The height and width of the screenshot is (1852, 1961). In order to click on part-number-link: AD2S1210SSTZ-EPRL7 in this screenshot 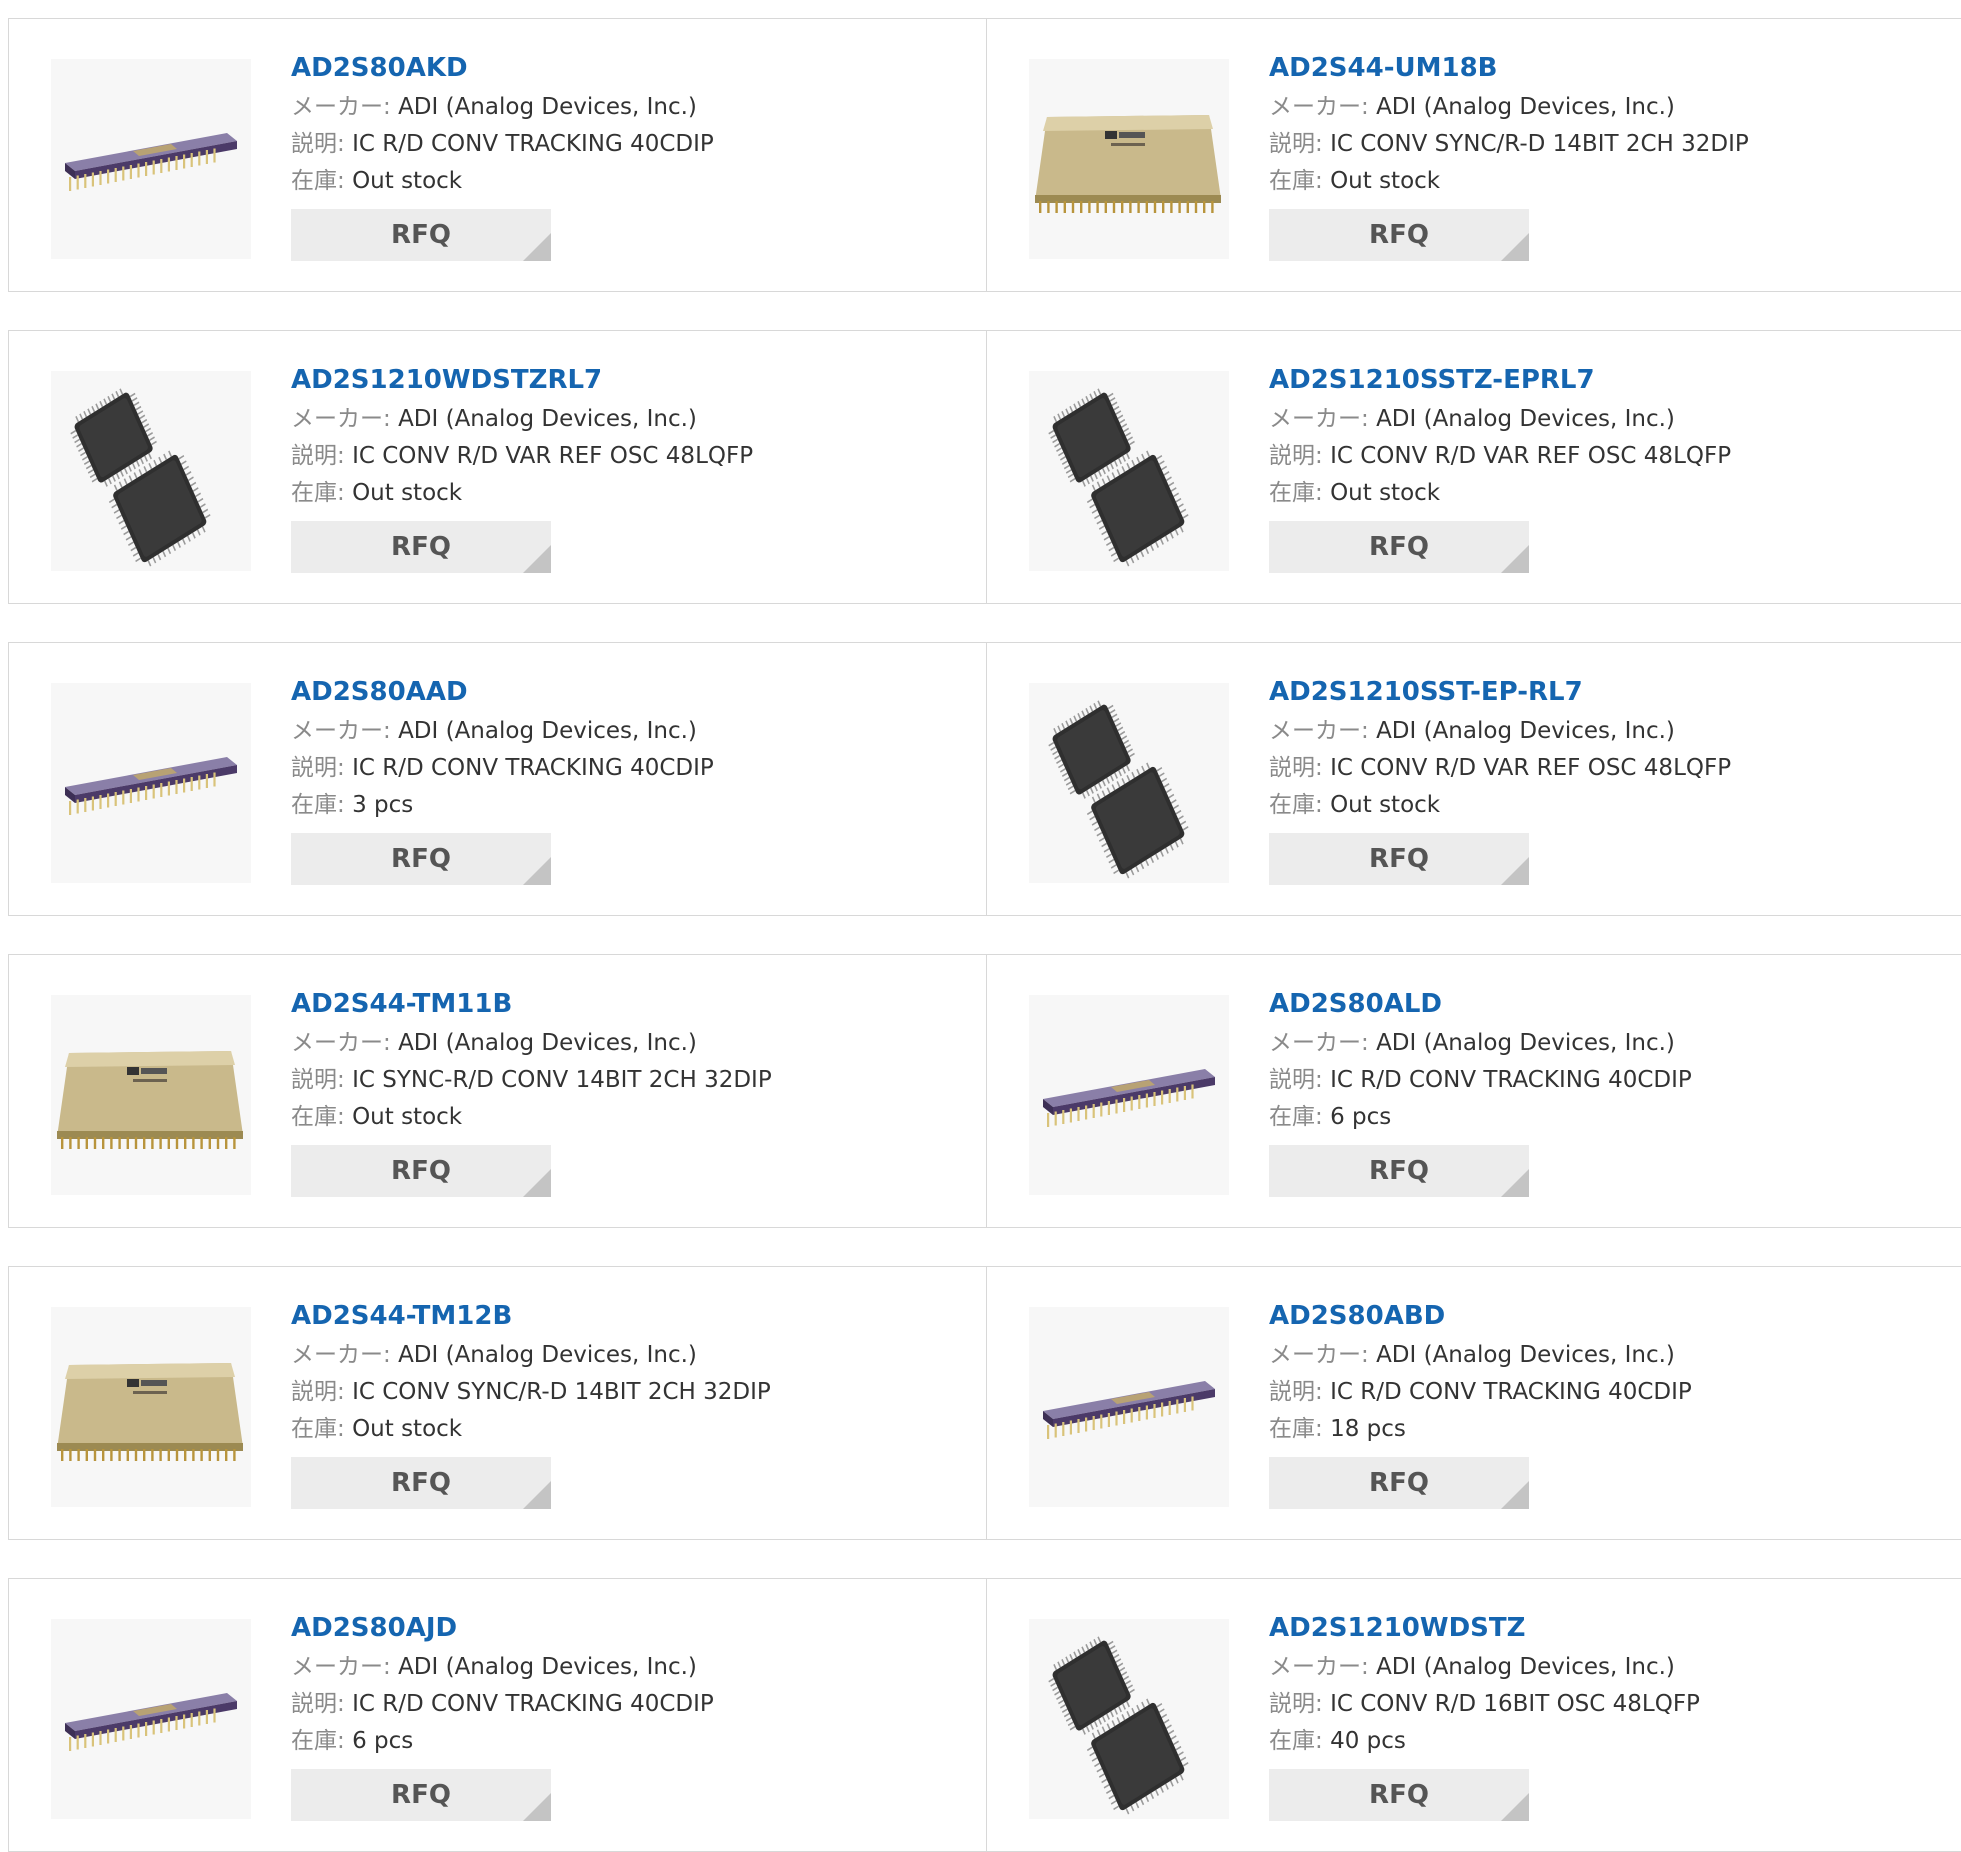, I will do `click(1610, 380)`.